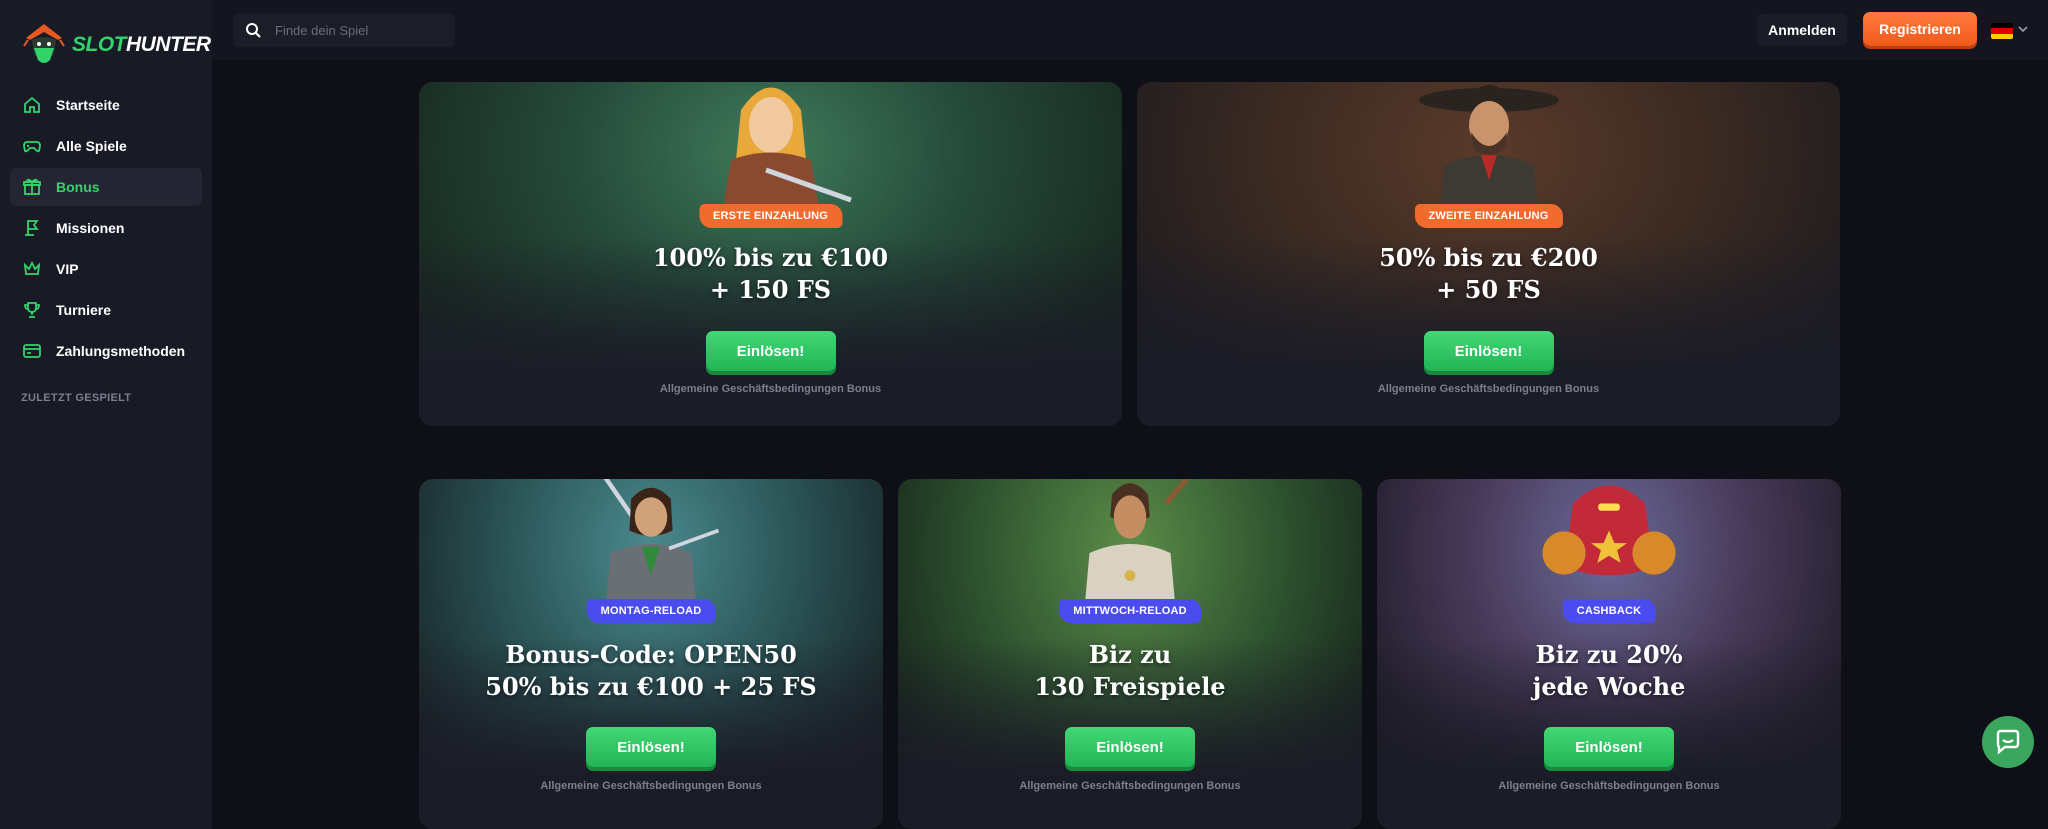  Describe the element at coordinates (106, 269) in the screenshot. I see `sidebar-item-vip: VIP` at that location.